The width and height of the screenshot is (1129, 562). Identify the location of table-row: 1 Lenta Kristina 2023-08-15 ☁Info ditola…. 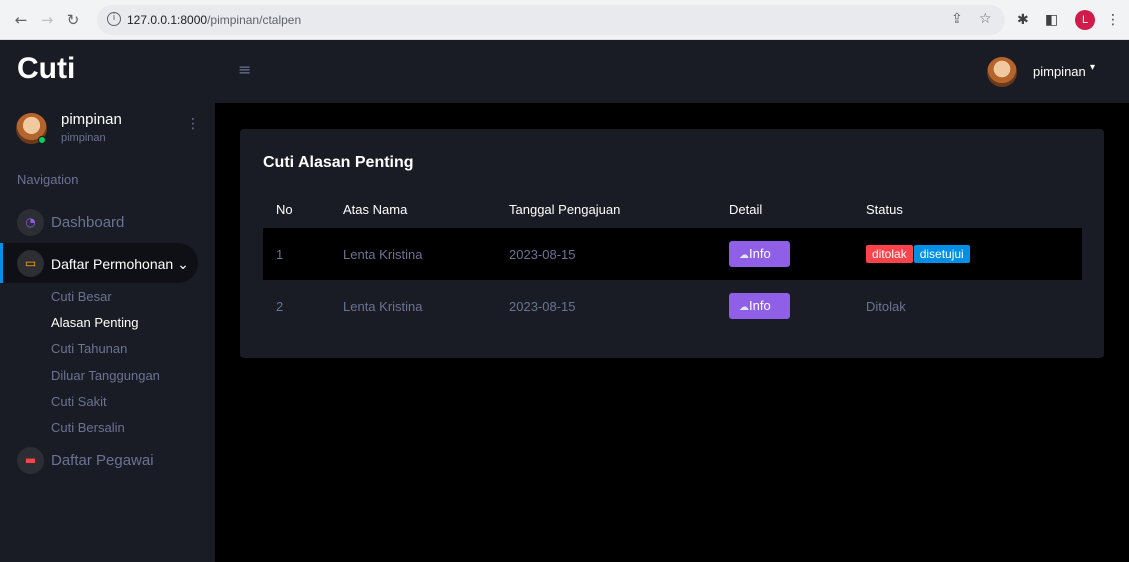
(672, 254).